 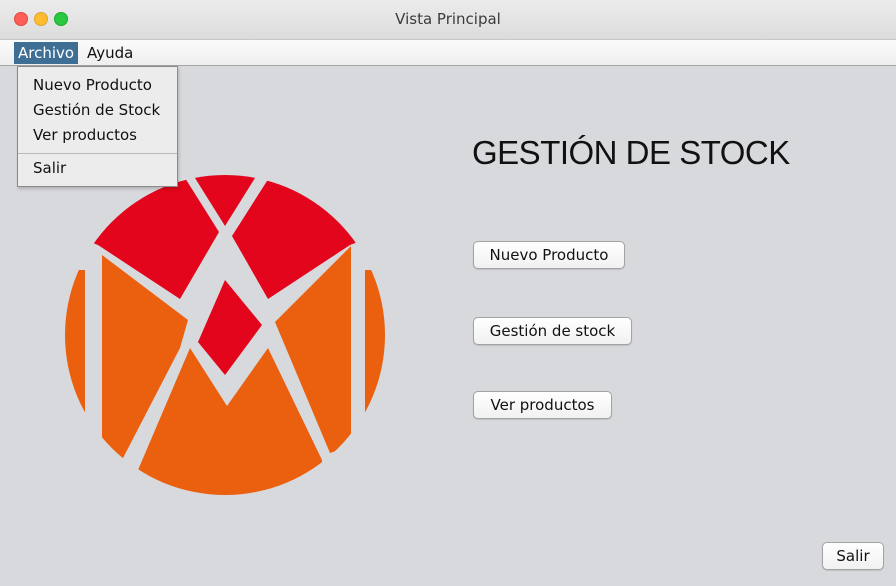 I want to click on window-title: Vista Principal, so click(x=448, y=19).